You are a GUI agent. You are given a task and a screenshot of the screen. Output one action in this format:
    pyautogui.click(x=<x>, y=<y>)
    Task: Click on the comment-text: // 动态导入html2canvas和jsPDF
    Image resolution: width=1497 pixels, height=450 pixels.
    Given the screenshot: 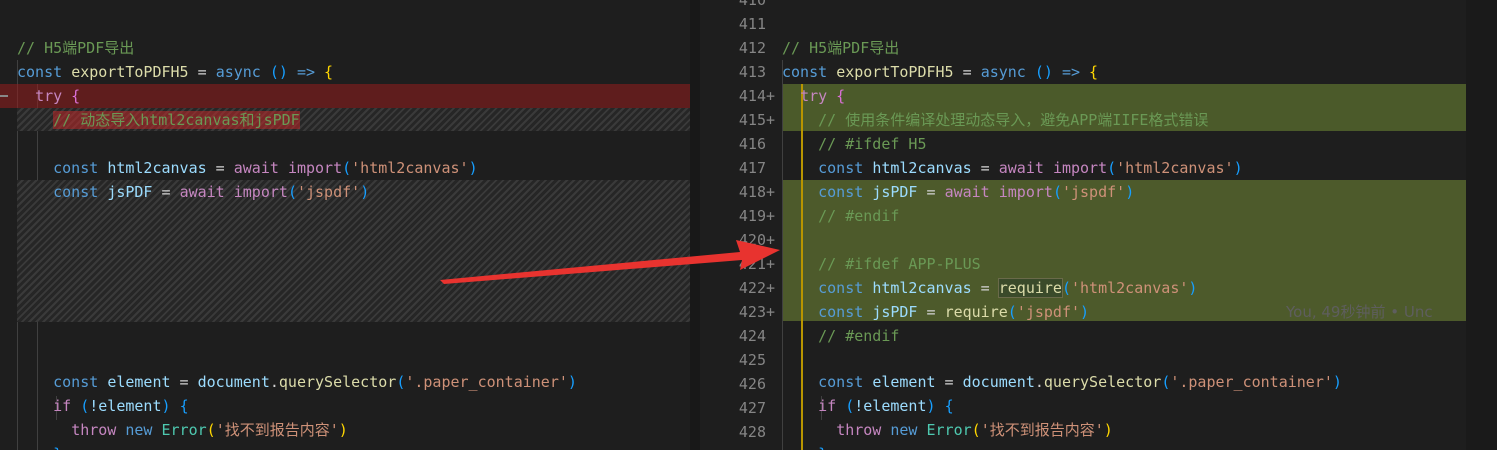 What is the action you would take?
    pyautogui.click(x=176, y=120)
    